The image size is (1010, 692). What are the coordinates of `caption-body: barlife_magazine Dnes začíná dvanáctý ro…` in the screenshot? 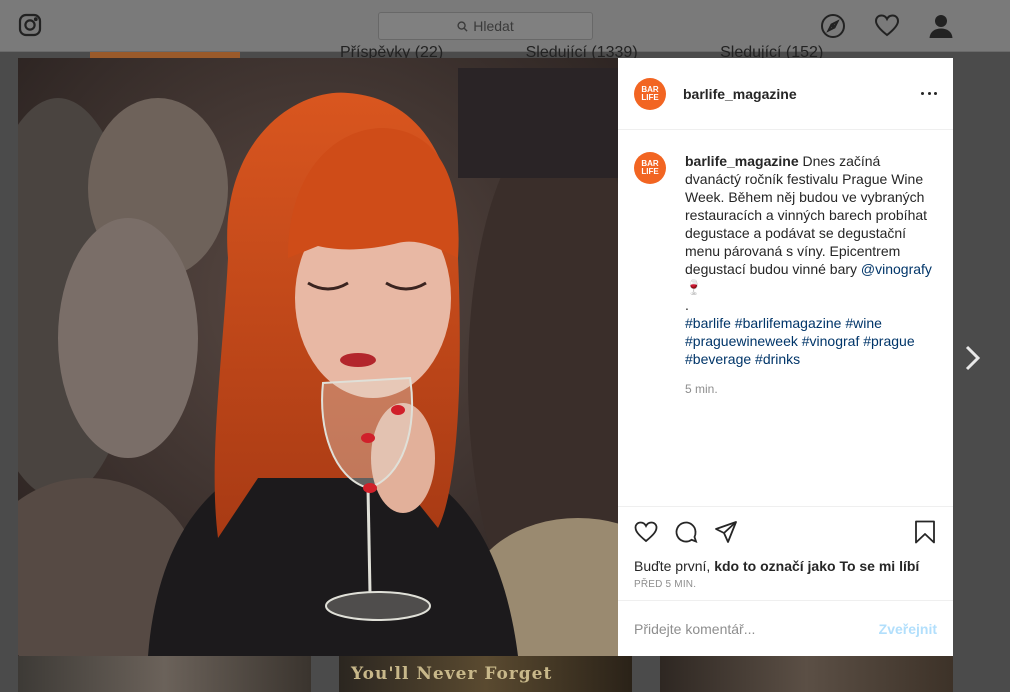 It's located at (809, 275).